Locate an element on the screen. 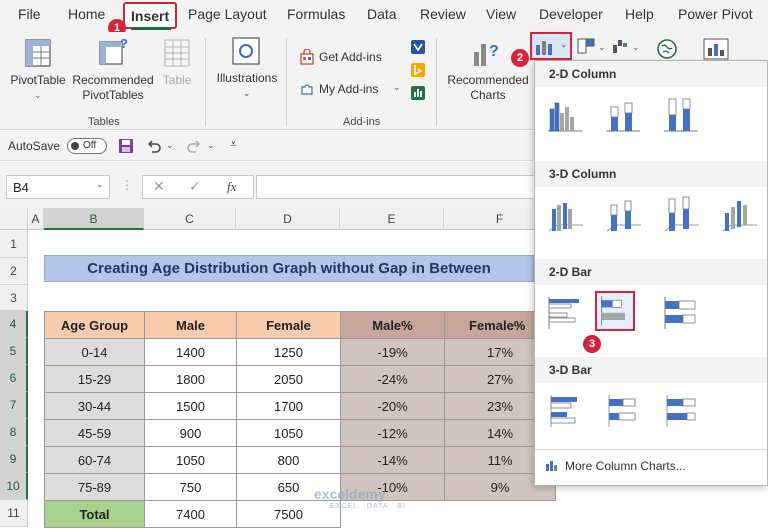  row-header-11: 11 is located at coordinates (14, 513).